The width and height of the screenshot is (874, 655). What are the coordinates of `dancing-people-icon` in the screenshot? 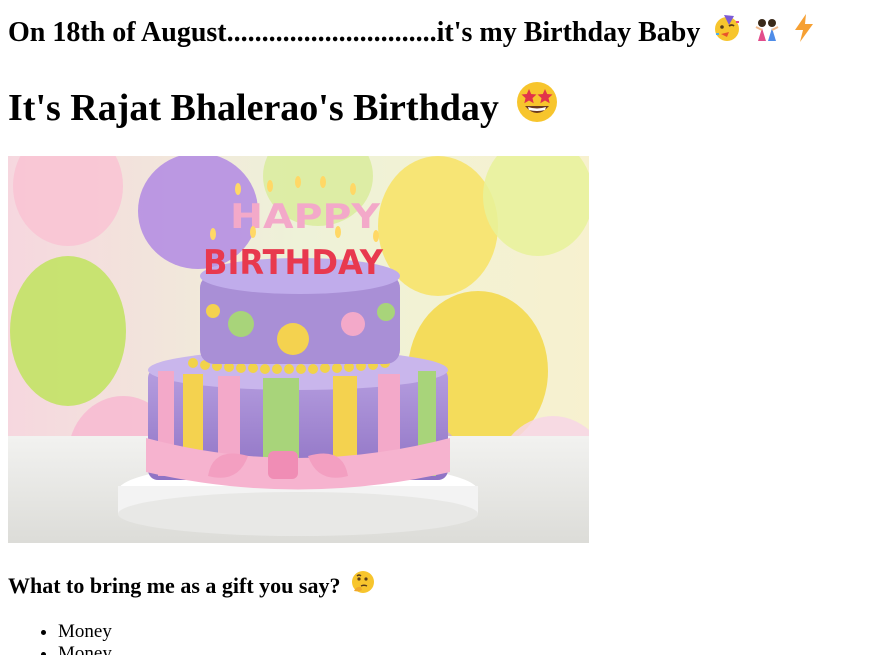 It's located at (767, 33).